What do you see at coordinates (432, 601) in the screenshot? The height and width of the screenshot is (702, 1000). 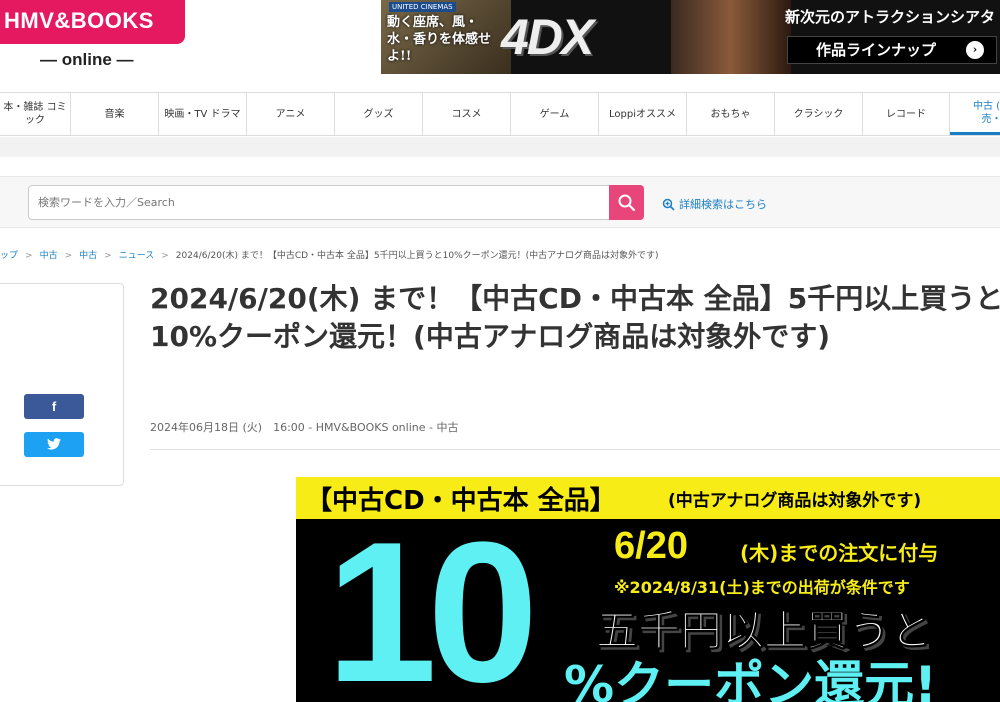 I see `promo-big-number: 10` at bounding box center [432, 601].